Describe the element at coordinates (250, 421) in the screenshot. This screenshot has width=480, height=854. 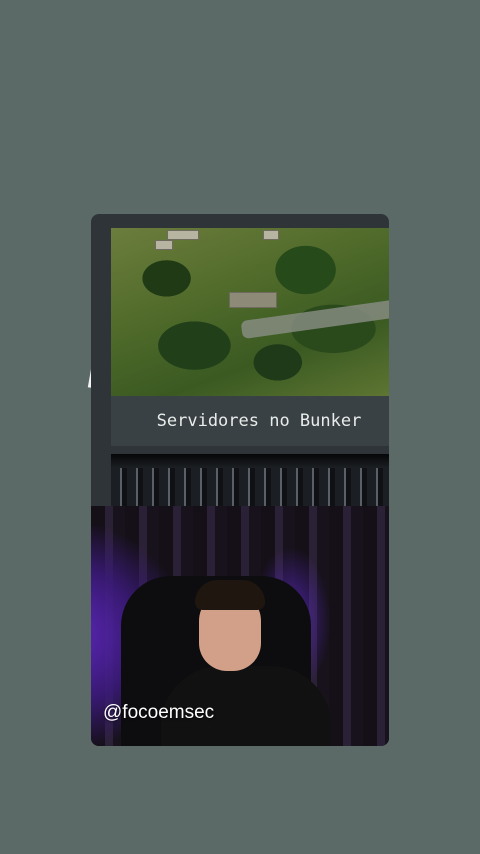
I see `slide-caption: Servidores no Bunker` at that location.